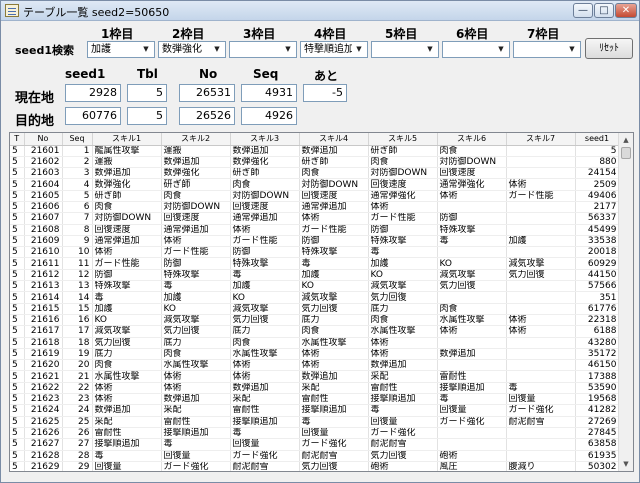 The height and width of the screenshot is (483, 640). Describe the element at coordinates (597, 263) in the screenshot. I see `table-cell: 60929` at that location.